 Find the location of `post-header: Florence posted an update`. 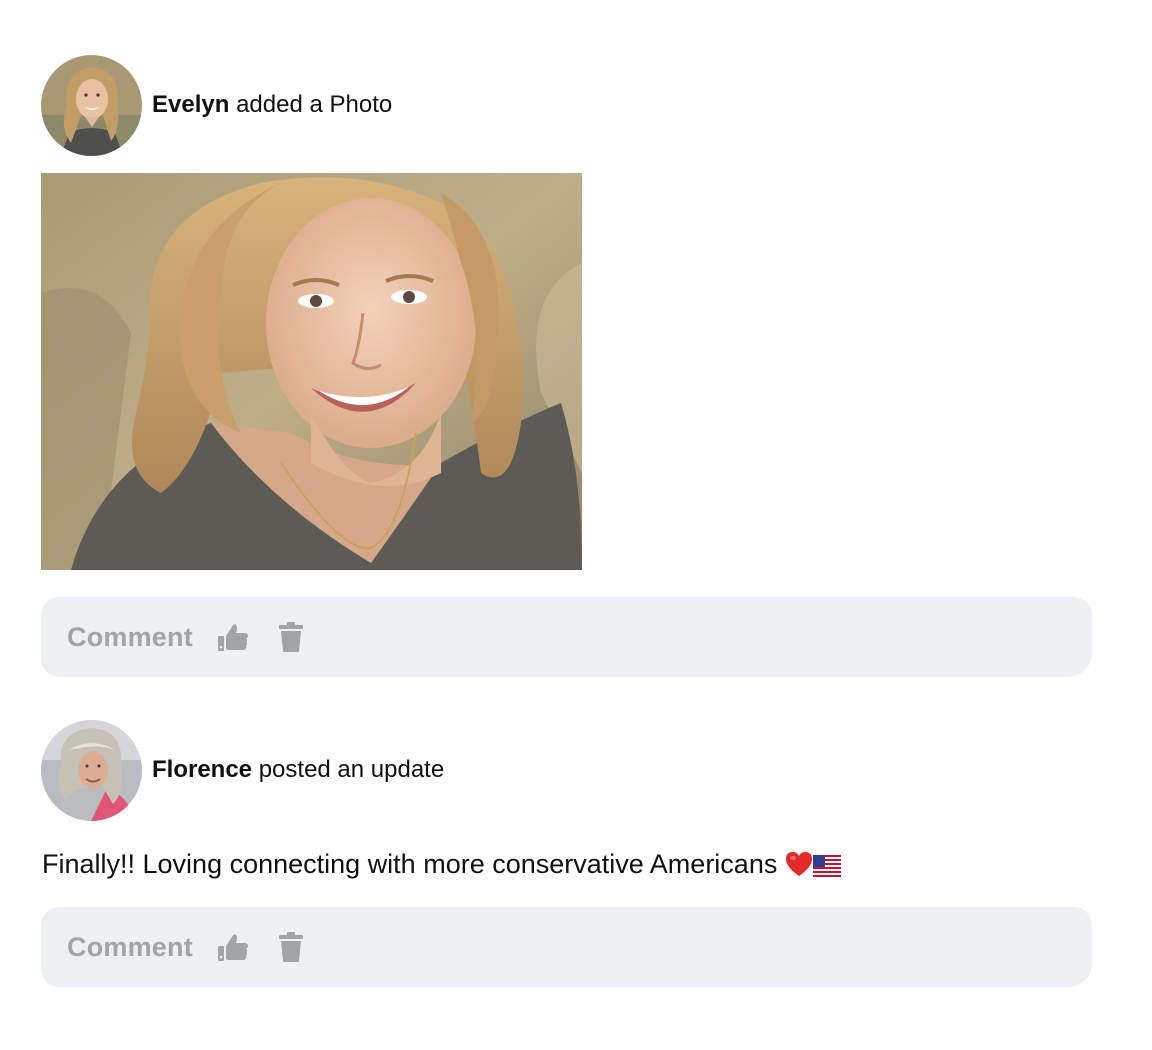

post-header: Florence posted an update is located at coordinates (567, 770).